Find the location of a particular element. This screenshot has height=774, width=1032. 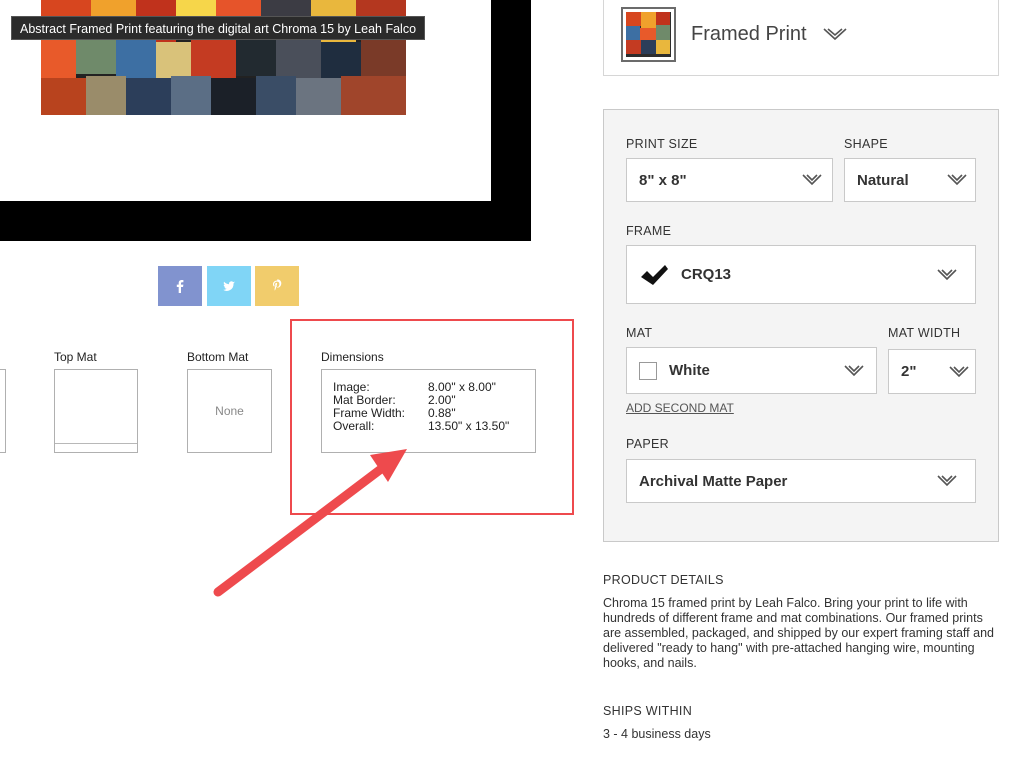

product-type-selector: Framed Print is located at coordinates (801, 38).